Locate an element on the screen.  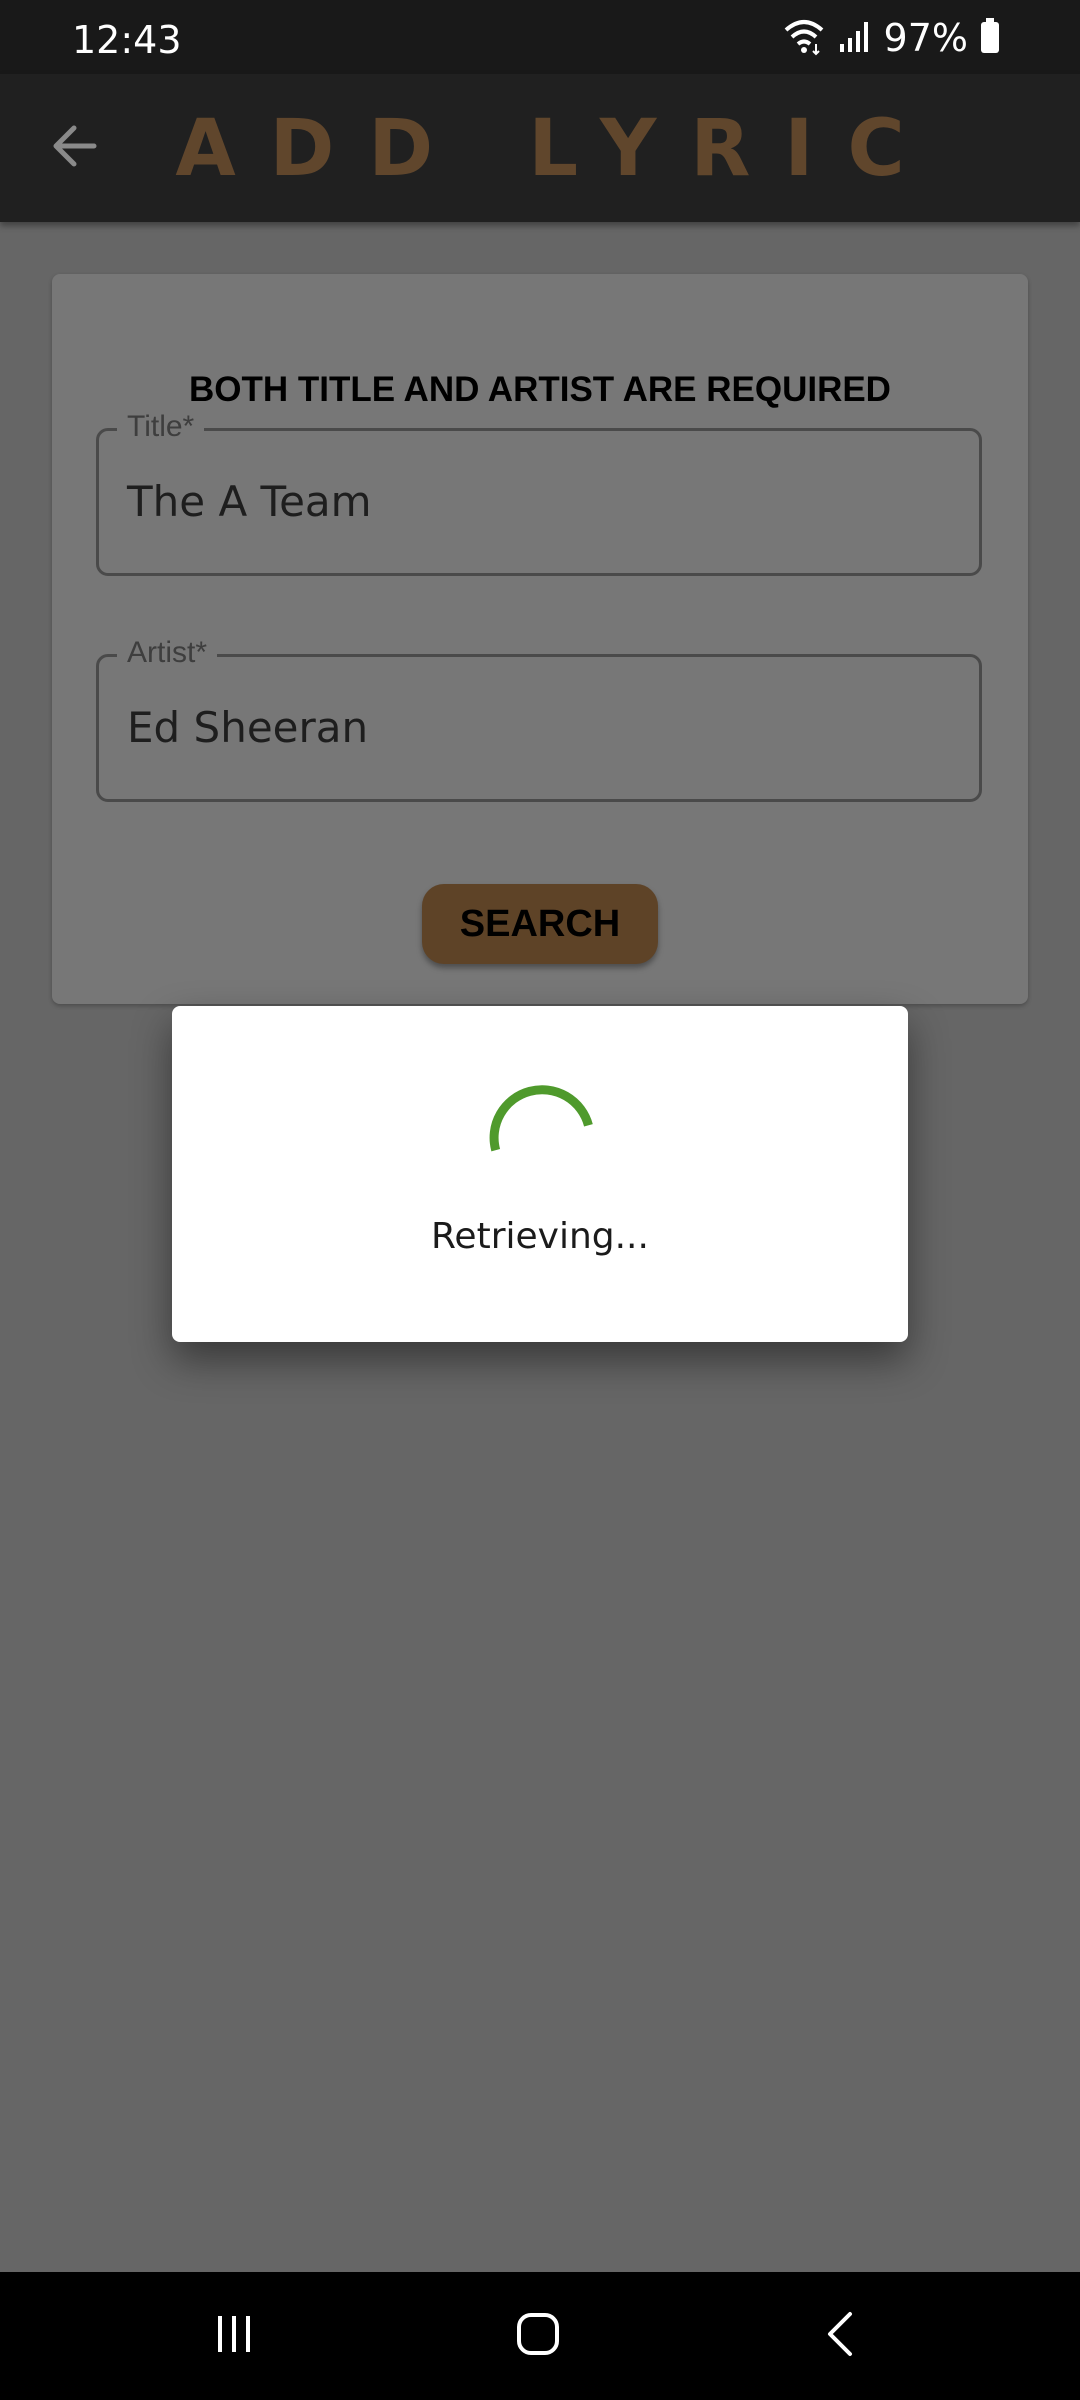
recent-apps-button is located at coordinates (234, 2336).